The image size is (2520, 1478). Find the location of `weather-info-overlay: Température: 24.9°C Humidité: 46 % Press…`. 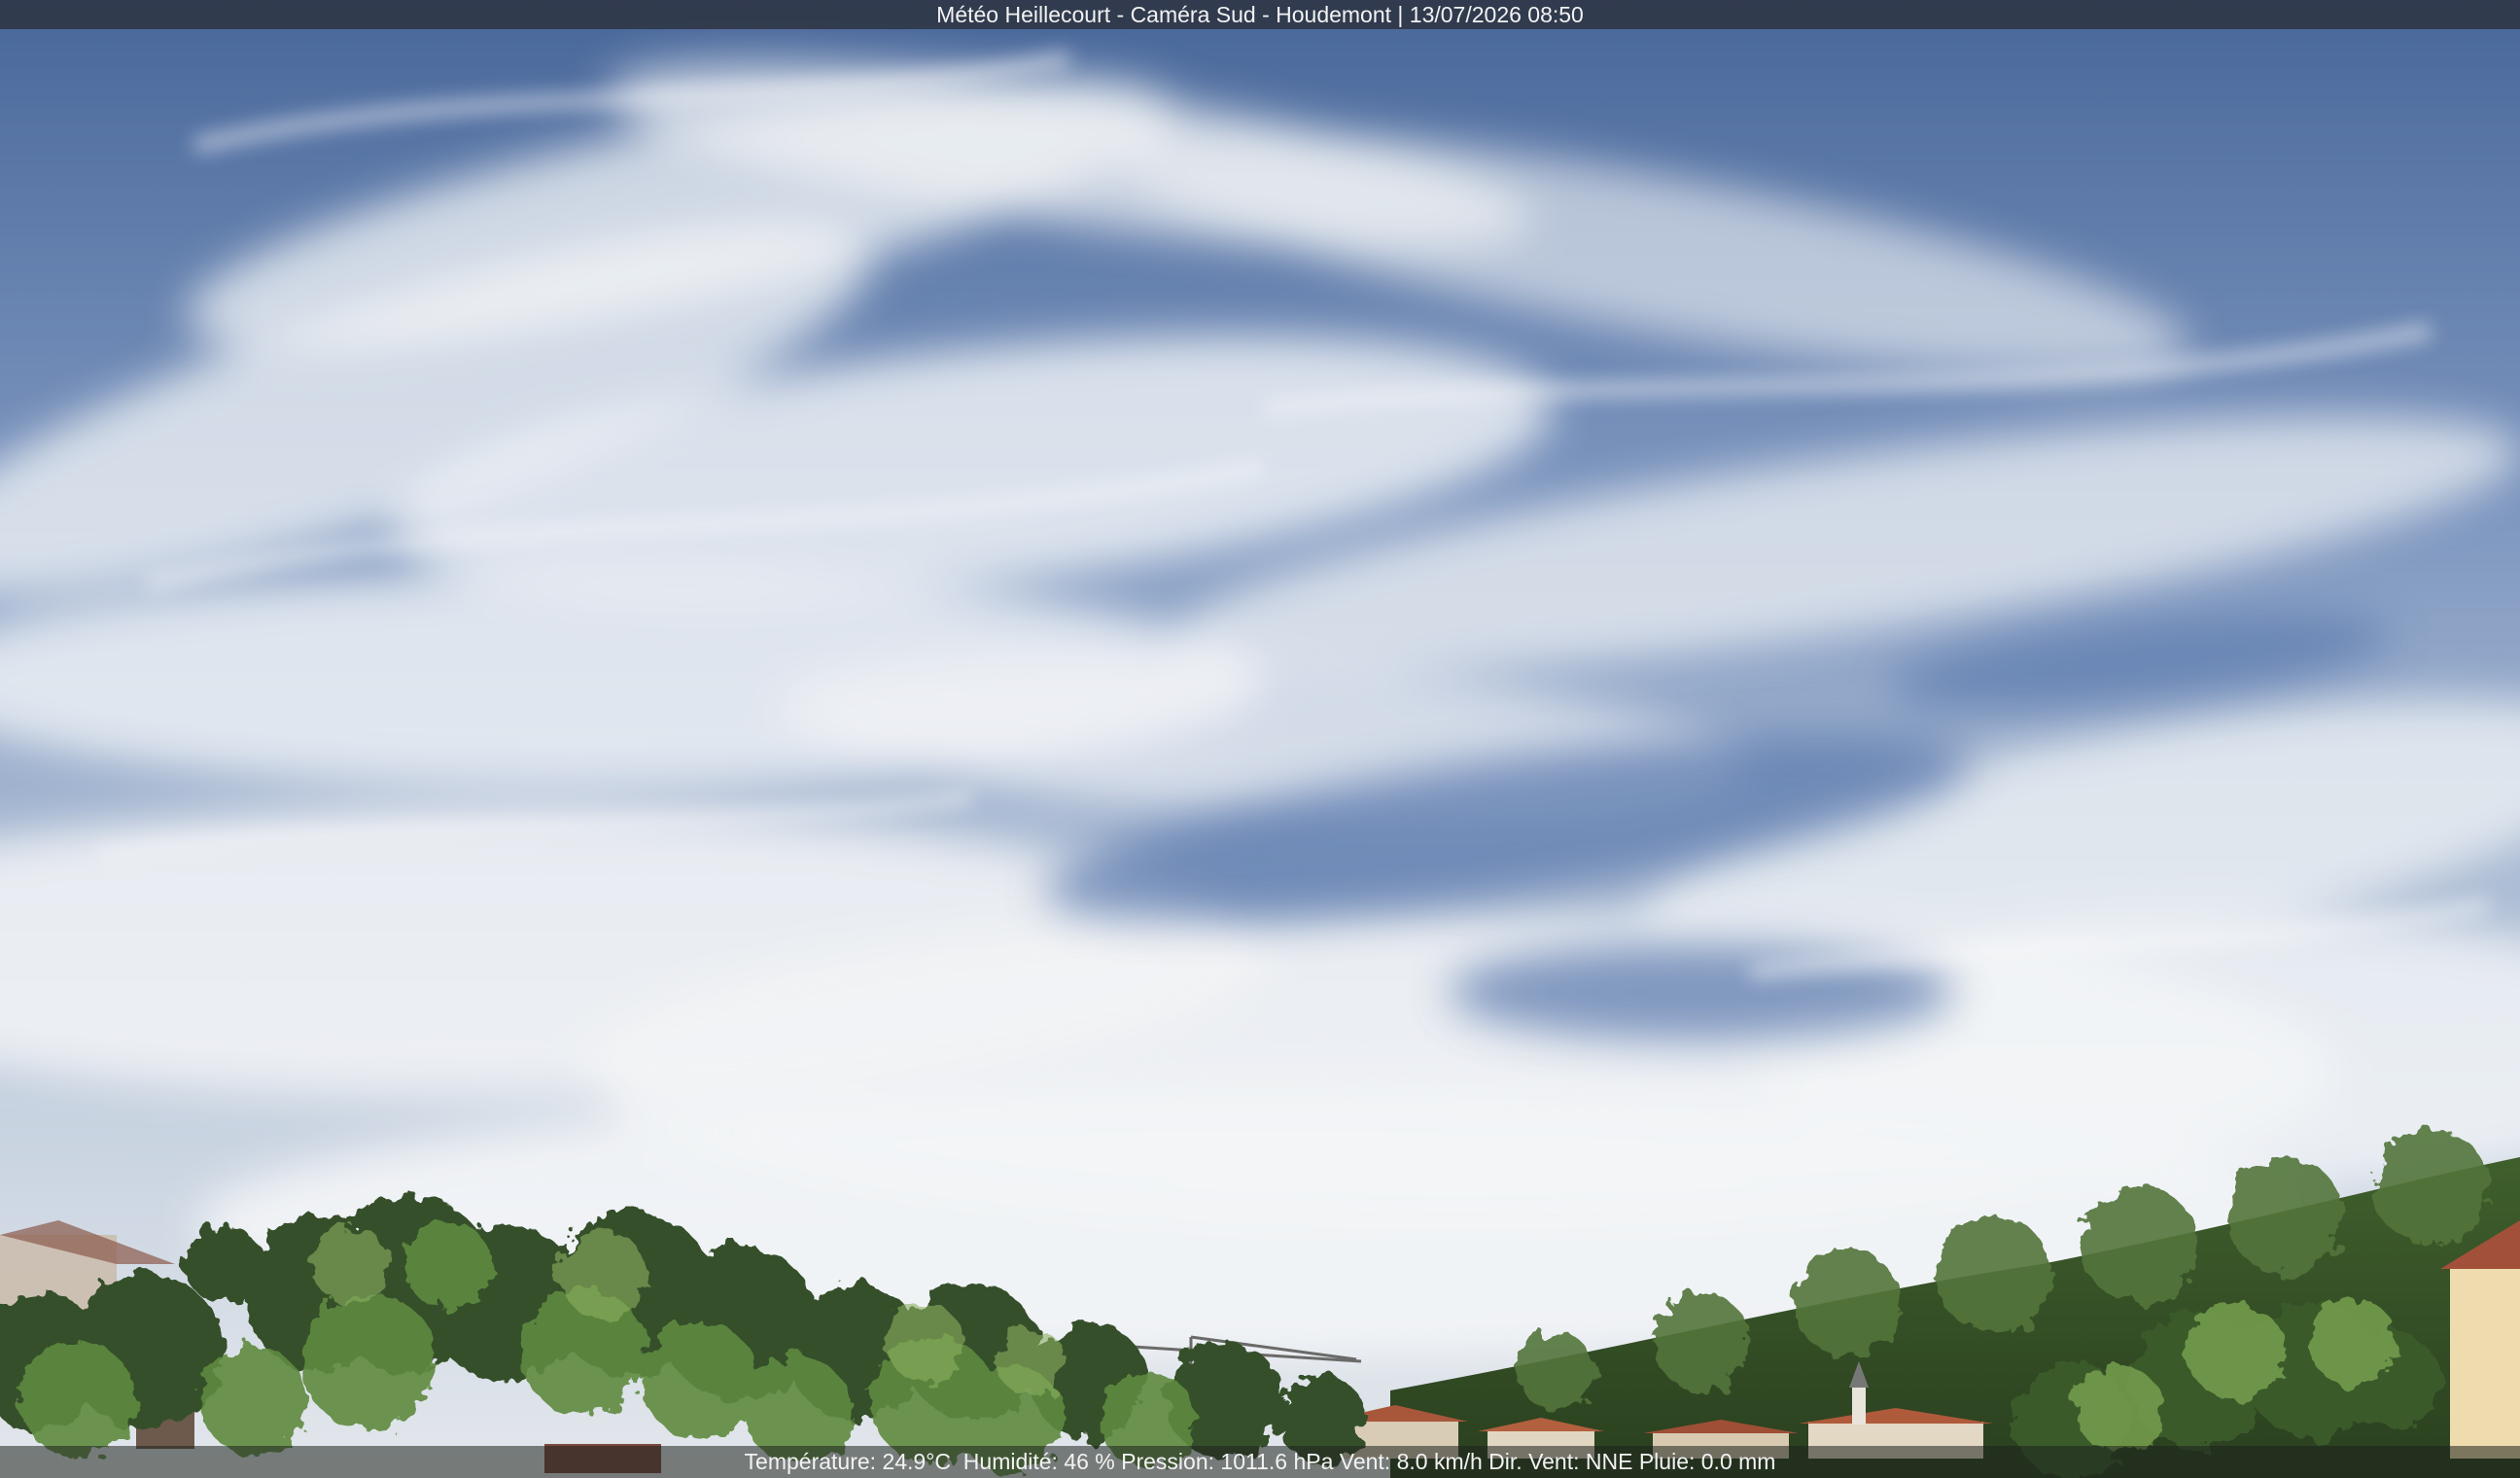

weather-info-overlay: Température: 24.9°C Humidité: 46 % Press… is located at coordinates (1260, 1462).